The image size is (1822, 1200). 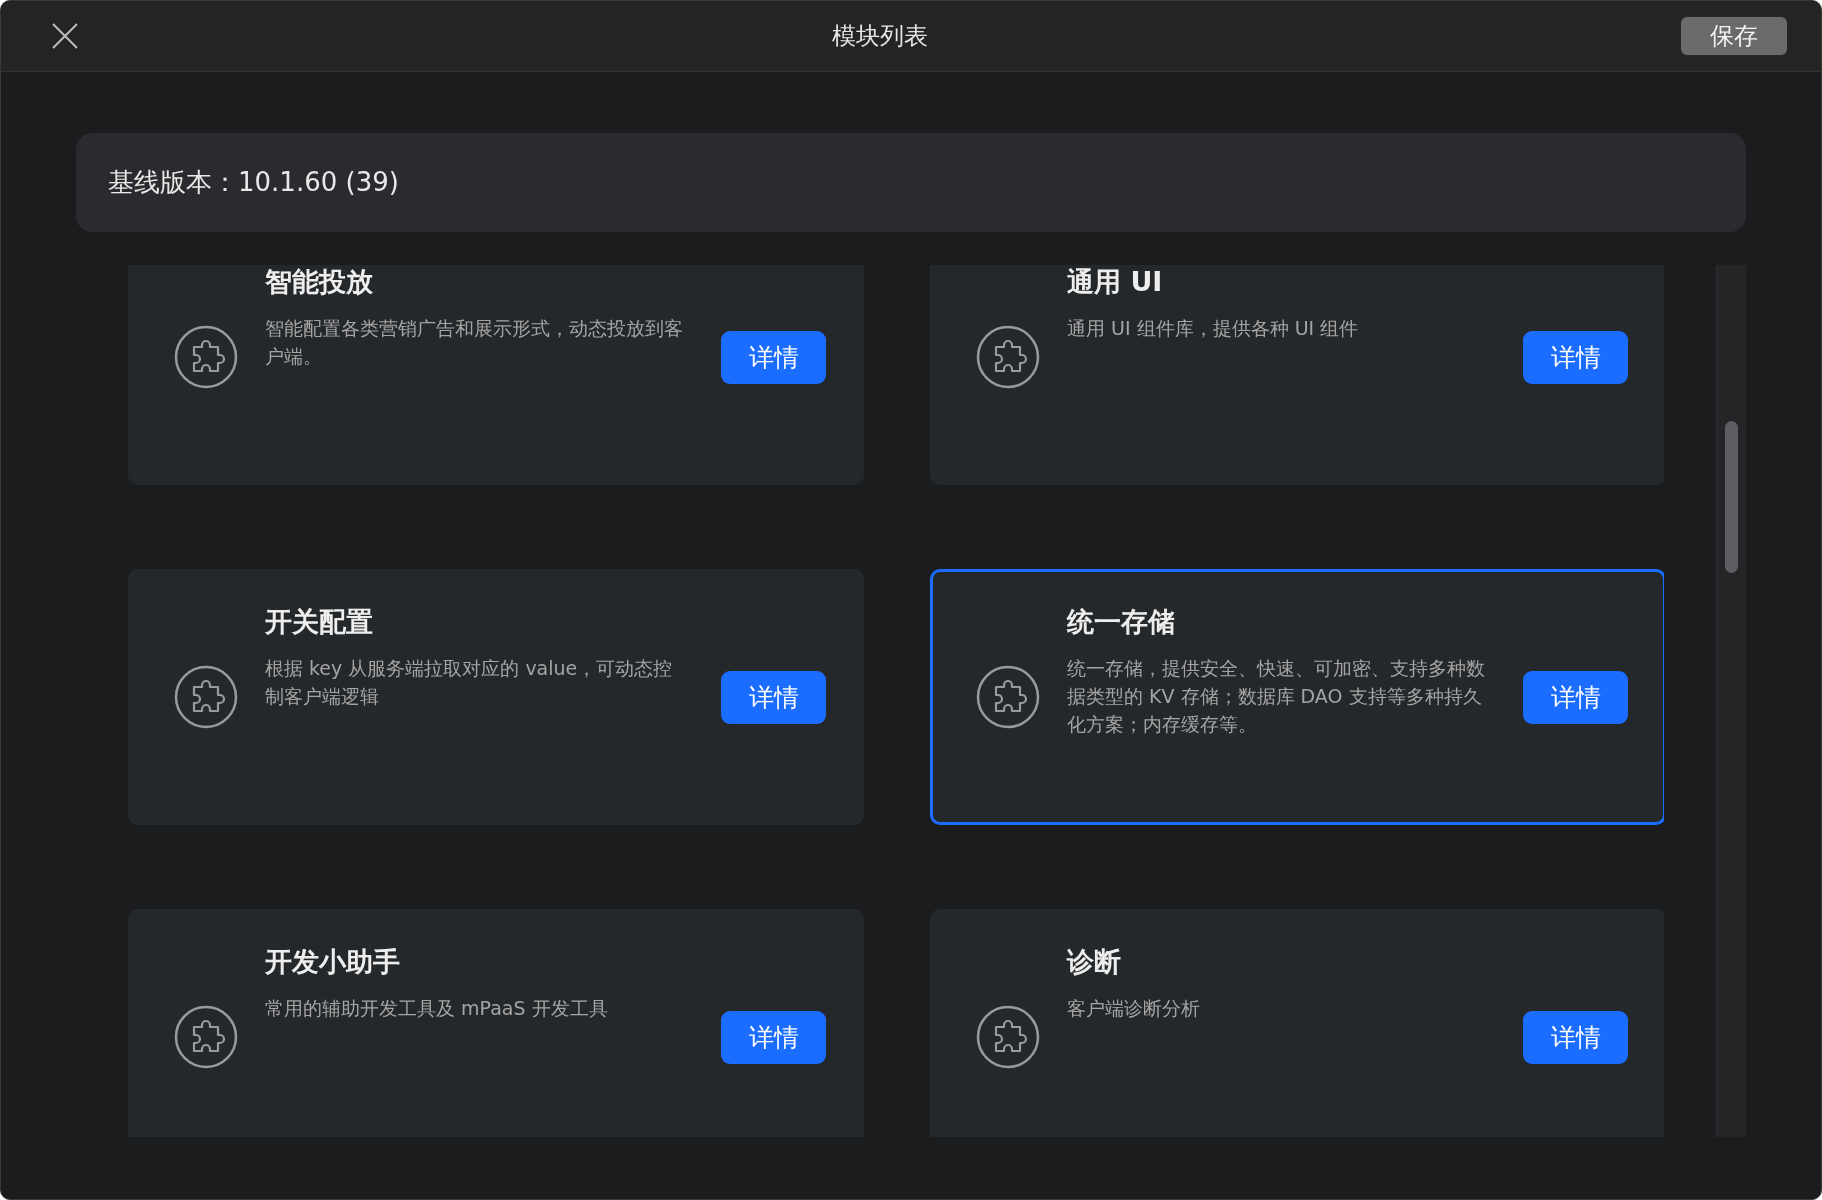 I want to click on save-button: 保存, so click(x=1734, y=36).